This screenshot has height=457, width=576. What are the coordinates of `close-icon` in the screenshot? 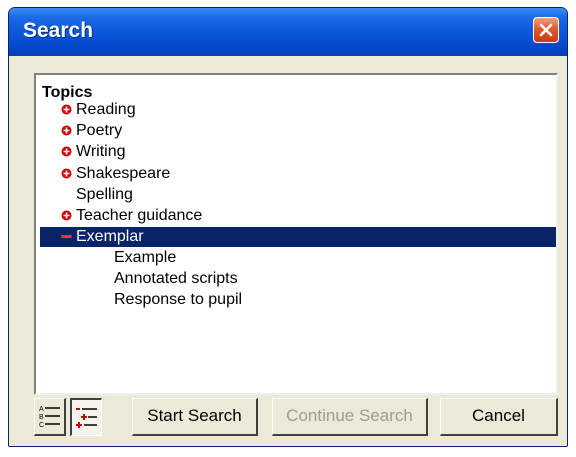 It's located at (546, 30).